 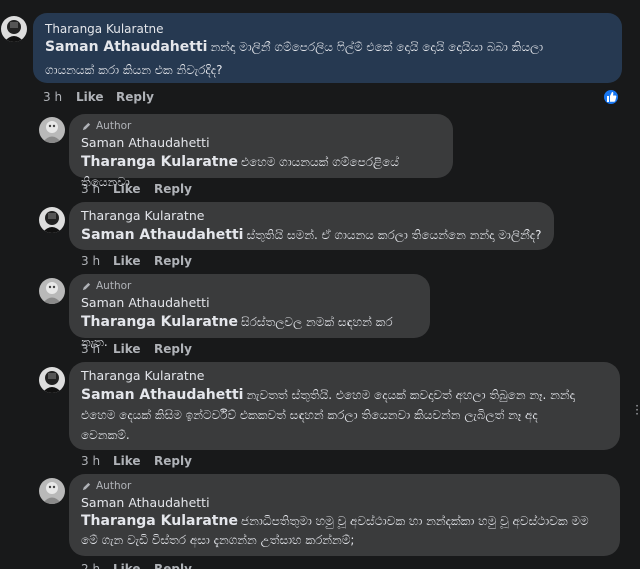 What do you see at coordinates (637, 410) in the screenshot?
I see `more-options-icon: · · ·` at bounding box center [637, 410].